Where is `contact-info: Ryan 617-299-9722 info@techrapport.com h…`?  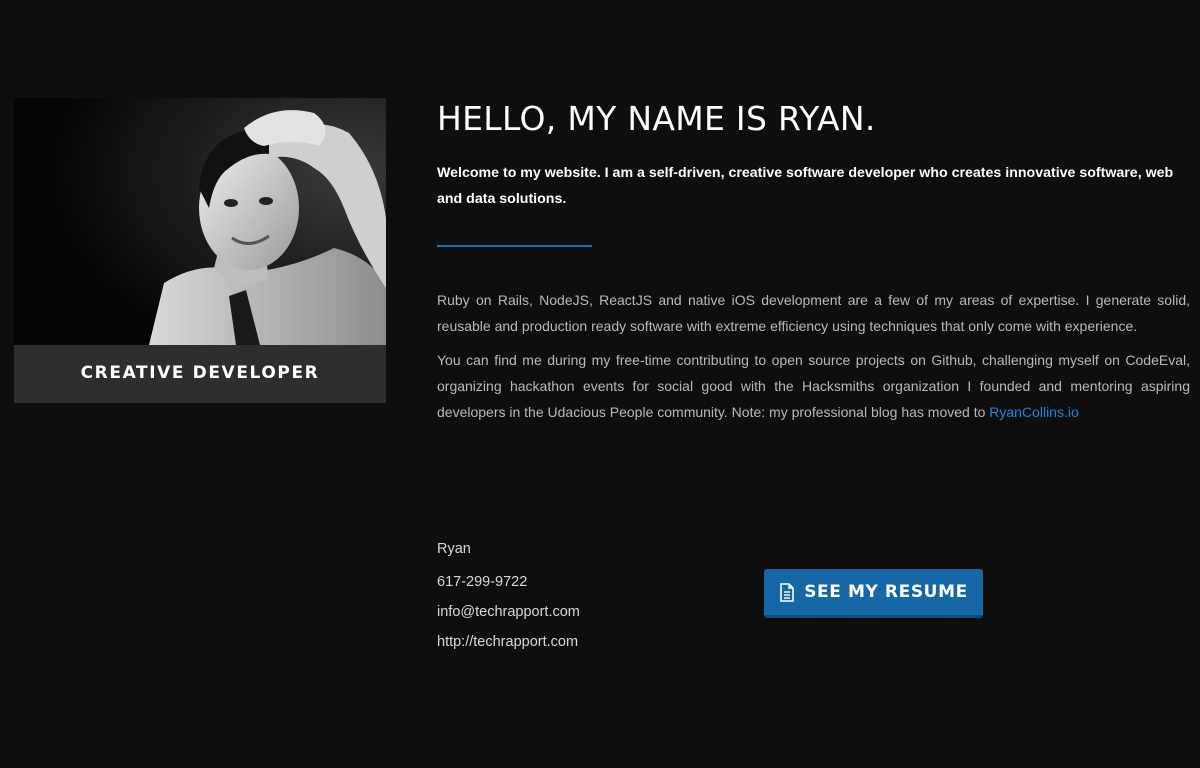 contact-info: Ryan 617-299-9722 info@techrapport.com h… is located at coordinates (508, 598).